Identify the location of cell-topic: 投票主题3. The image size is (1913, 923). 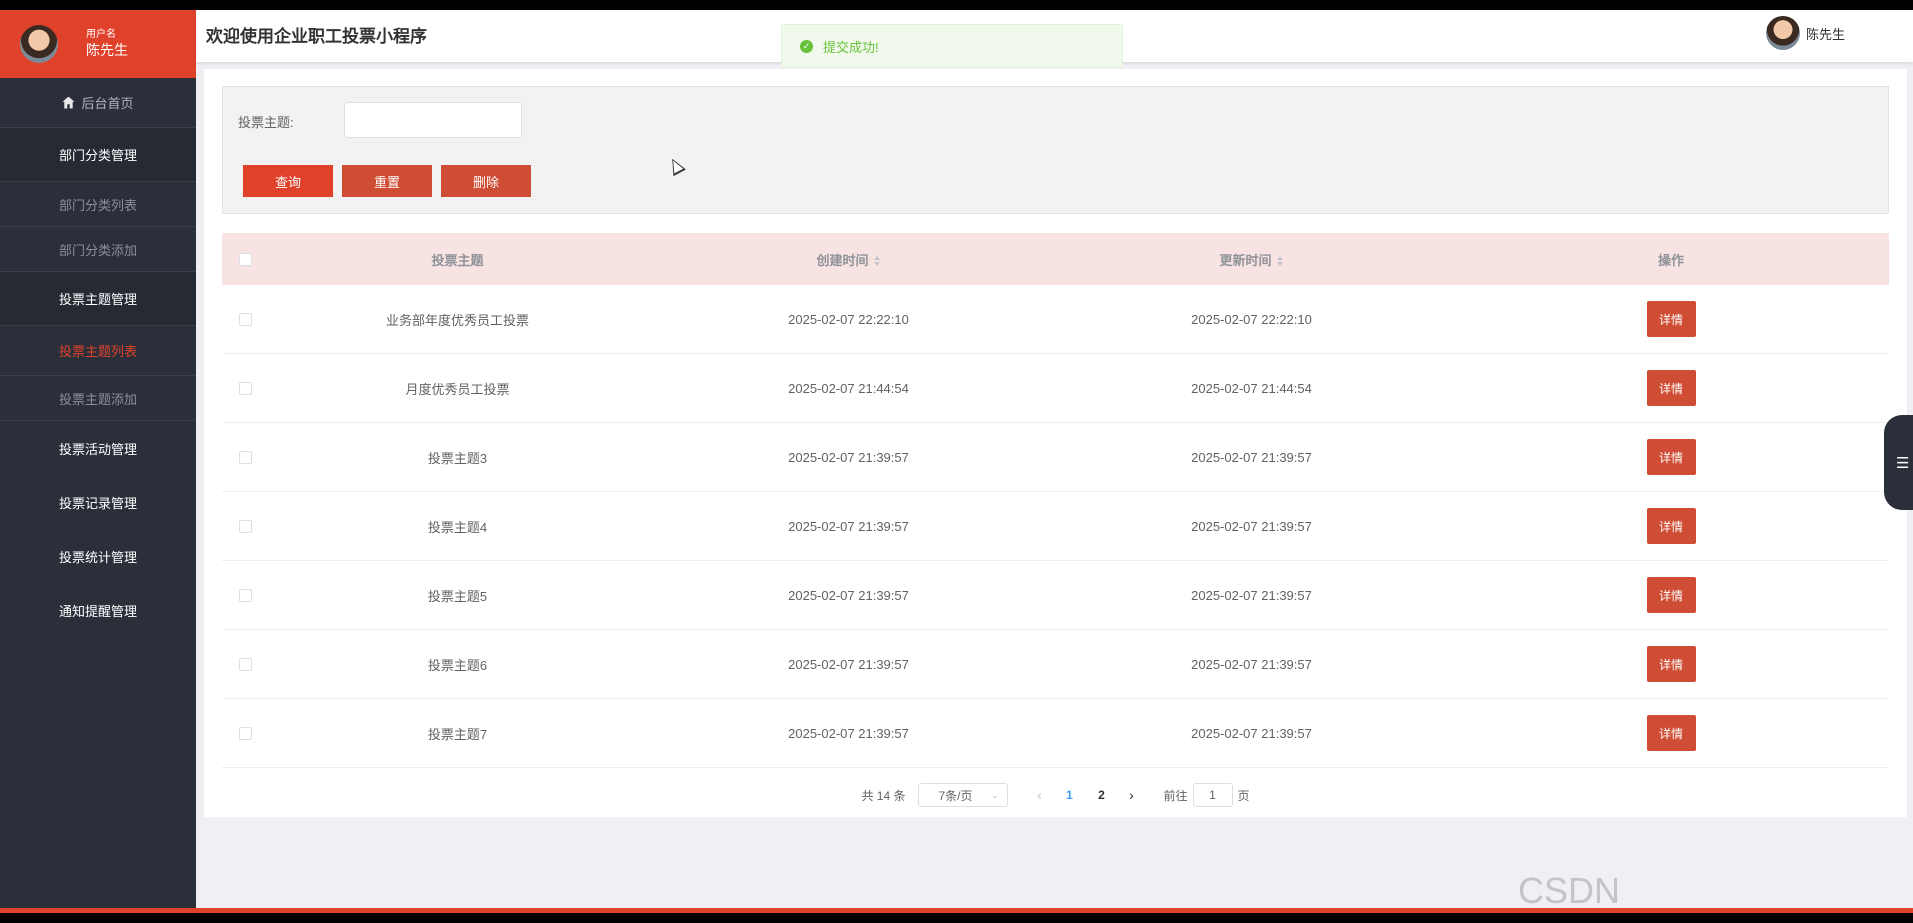
(457, 458).